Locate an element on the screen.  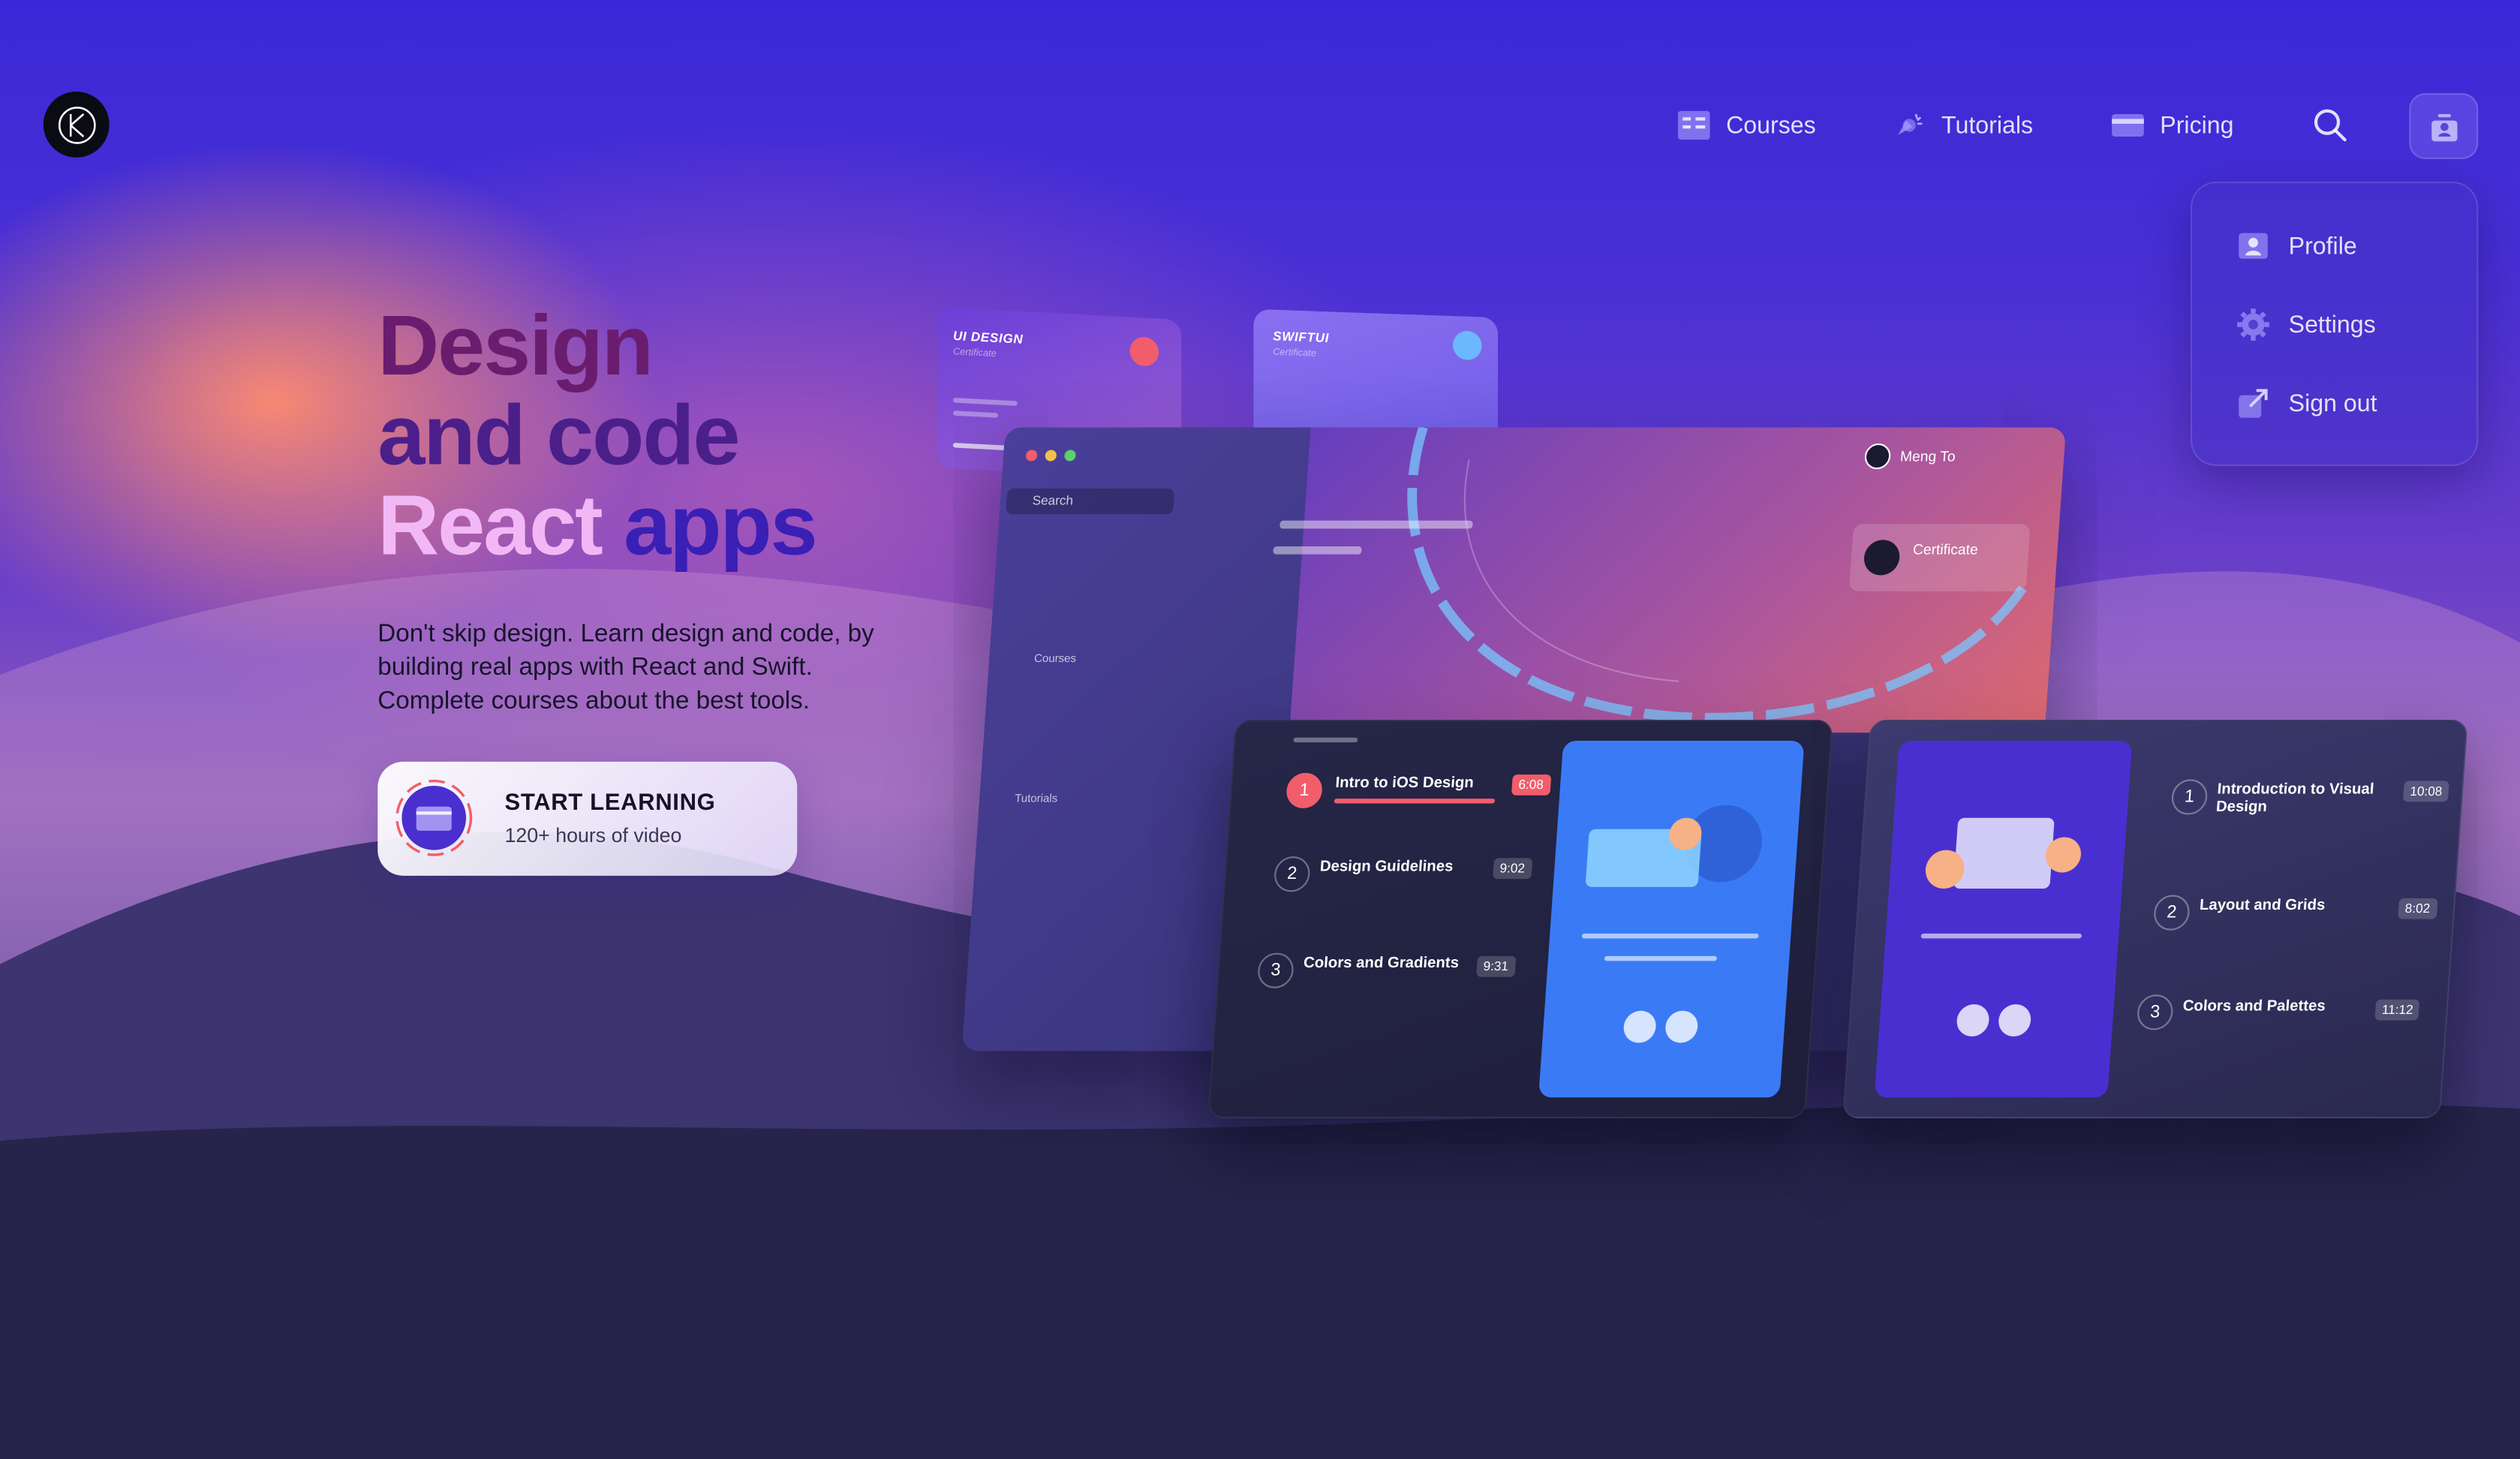
mockup-avatar is located at coordinates (1877, 457).